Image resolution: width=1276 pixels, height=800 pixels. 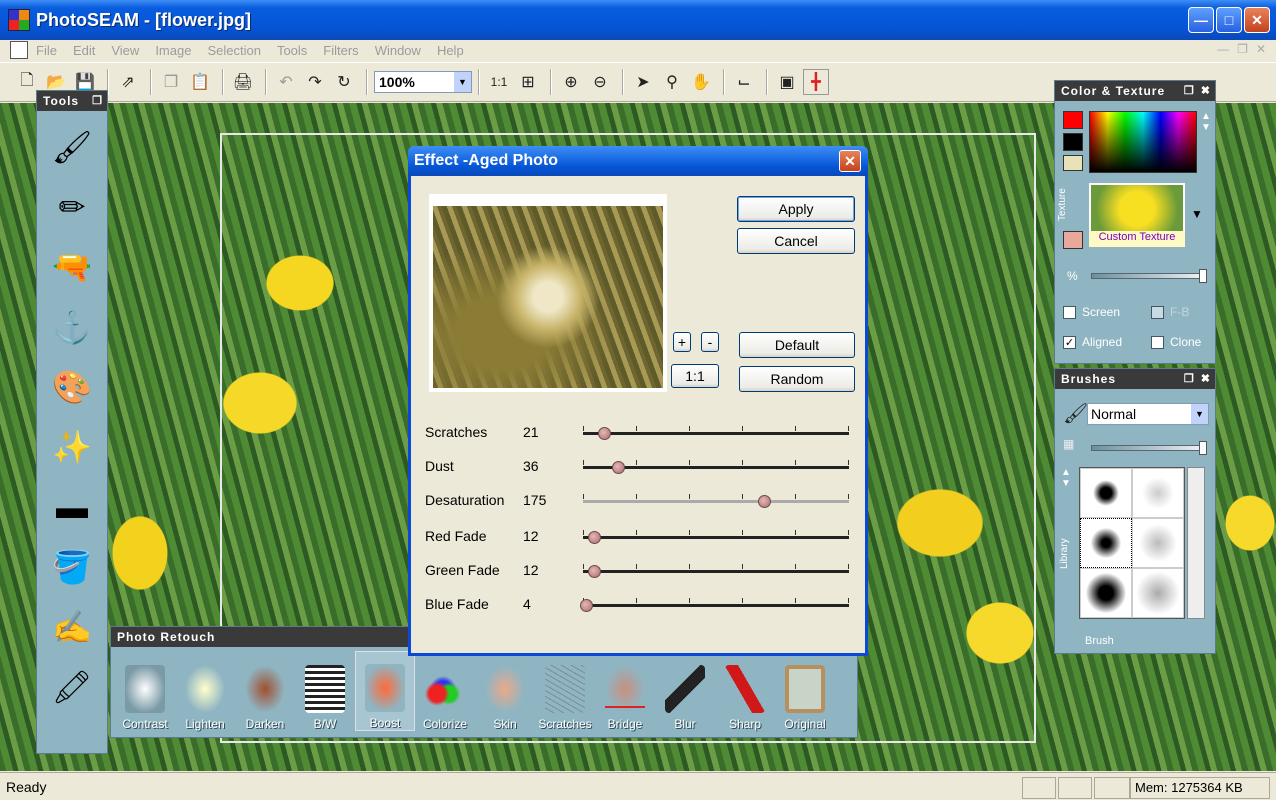 I want to click on paste-icon: 📋, so click(x=200, y=82).